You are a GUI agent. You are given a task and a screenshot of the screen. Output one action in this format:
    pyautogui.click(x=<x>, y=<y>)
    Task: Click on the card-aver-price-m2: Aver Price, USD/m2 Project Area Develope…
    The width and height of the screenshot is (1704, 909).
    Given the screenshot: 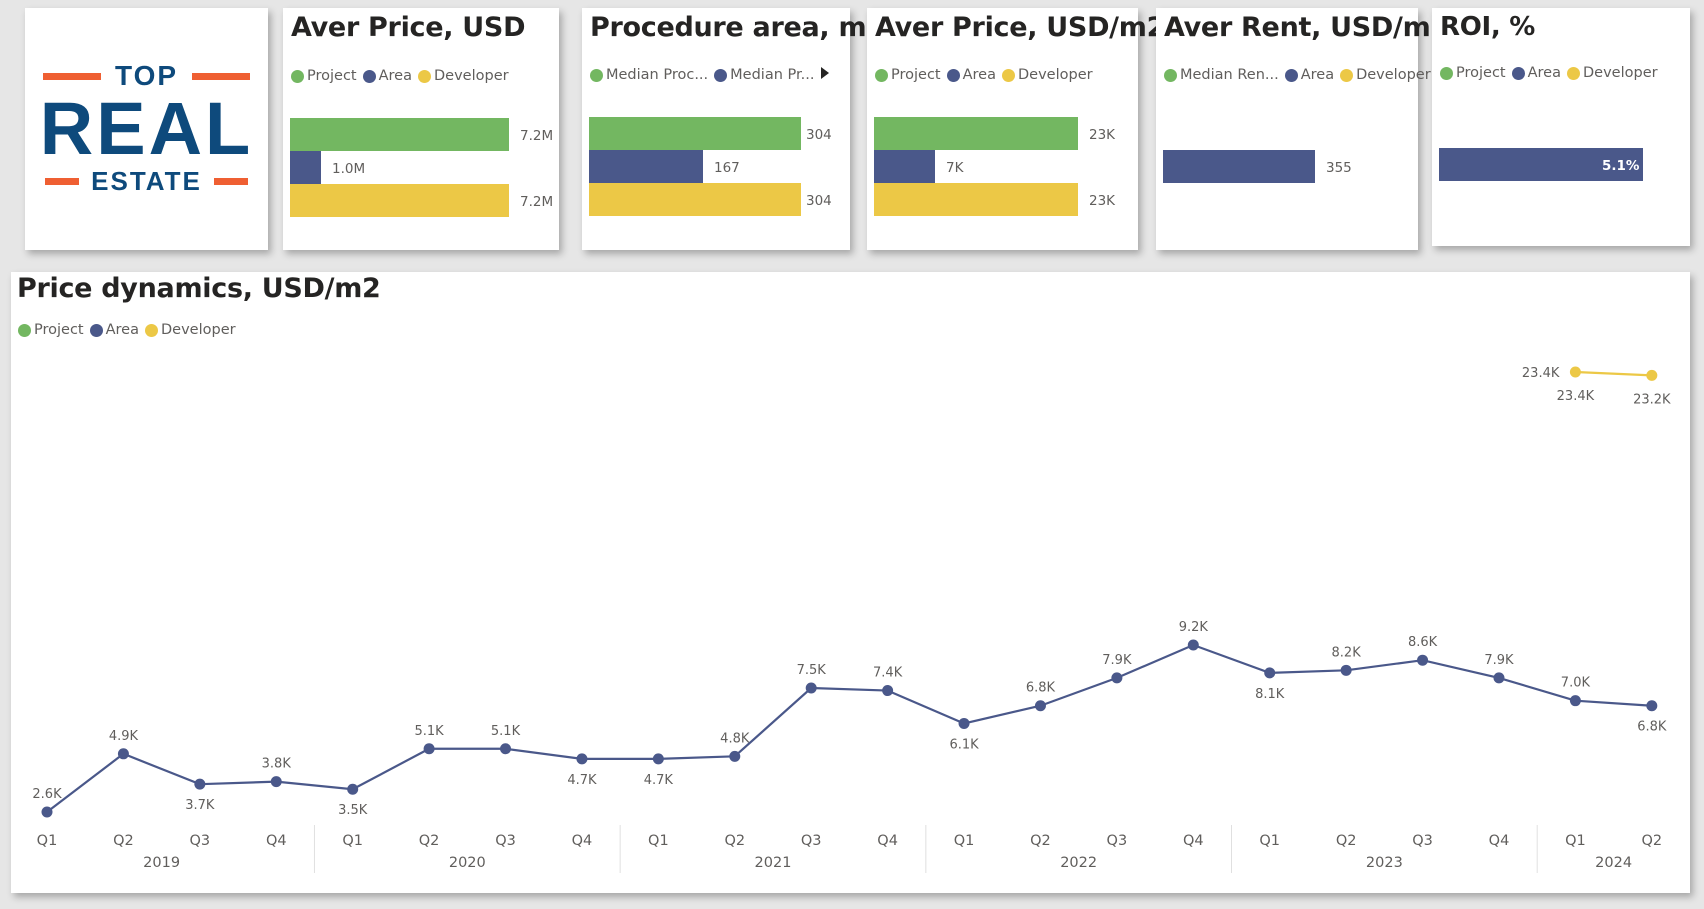 What is the action you would take?
    pyautogui.click(x=1016, y=129)
    